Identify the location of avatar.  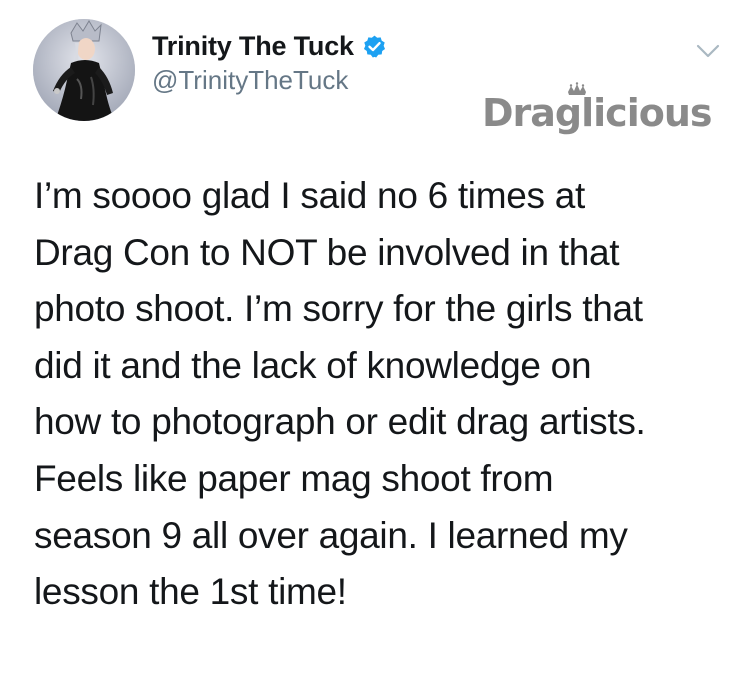
(84, 70).